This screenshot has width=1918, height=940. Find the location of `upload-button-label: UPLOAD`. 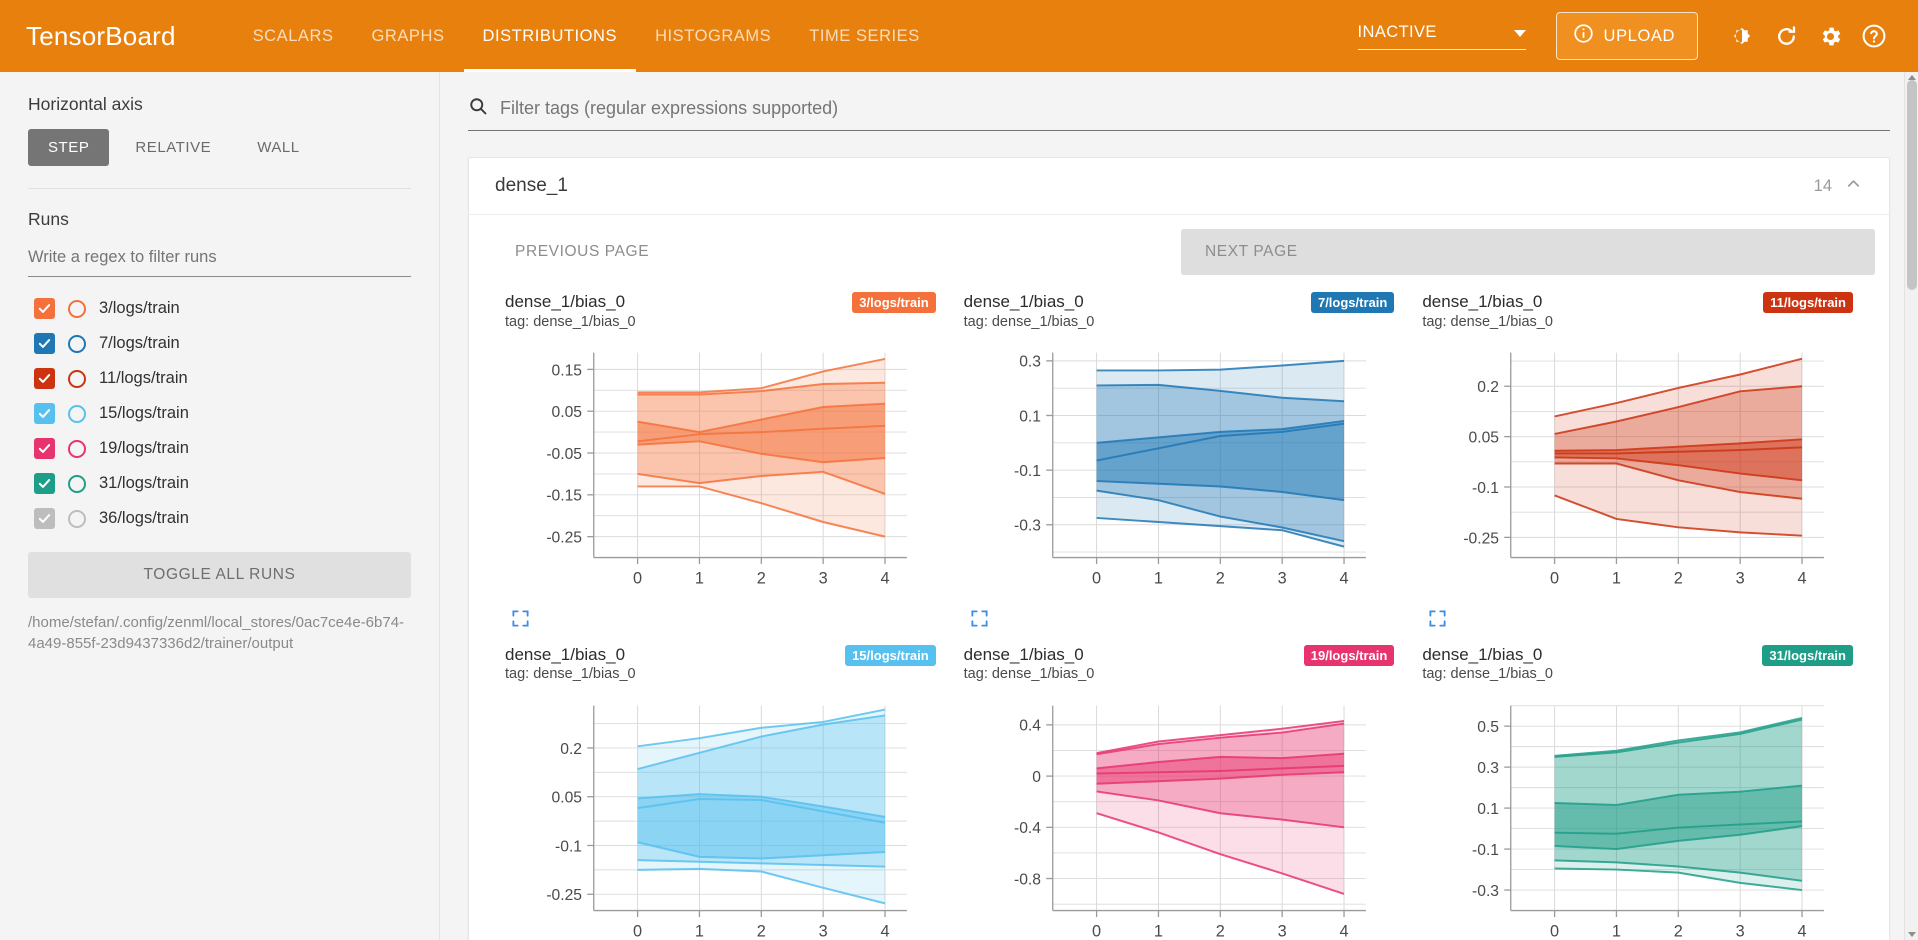

upload-button-label: UPLOAD is located at coordinates (1639, 35).